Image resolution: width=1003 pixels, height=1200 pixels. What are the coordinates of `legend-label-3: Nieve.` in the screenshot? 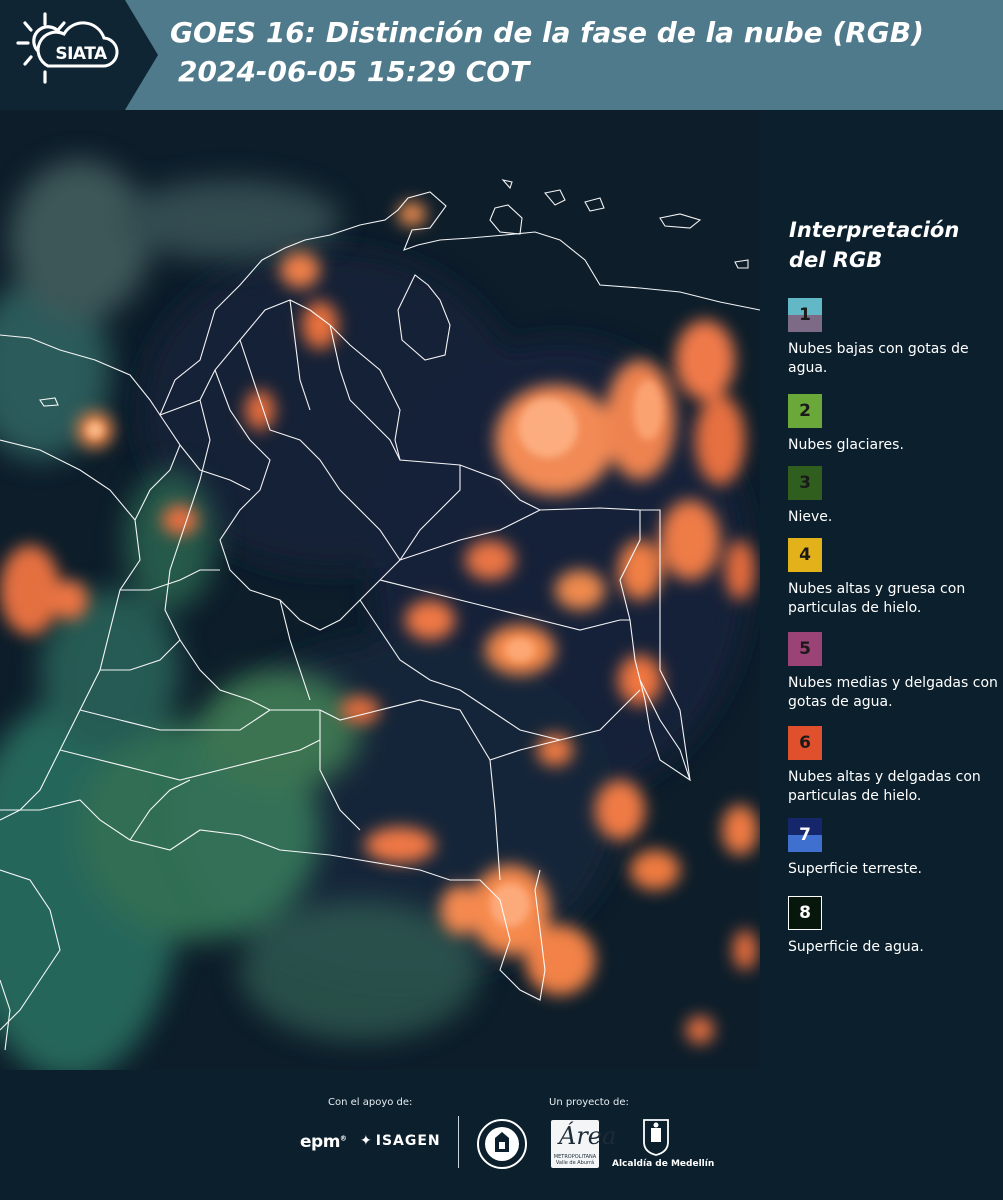 It's located at (810, 517).